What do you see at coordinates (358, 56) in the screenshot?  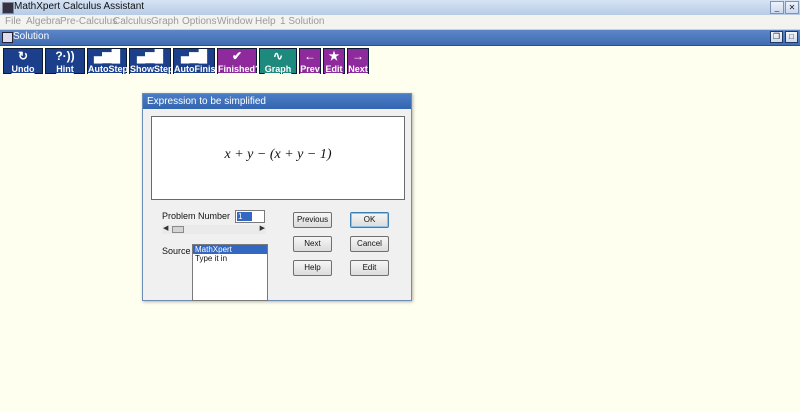 I see `next-arrow-icon: →` at bounding box center [358, 56].